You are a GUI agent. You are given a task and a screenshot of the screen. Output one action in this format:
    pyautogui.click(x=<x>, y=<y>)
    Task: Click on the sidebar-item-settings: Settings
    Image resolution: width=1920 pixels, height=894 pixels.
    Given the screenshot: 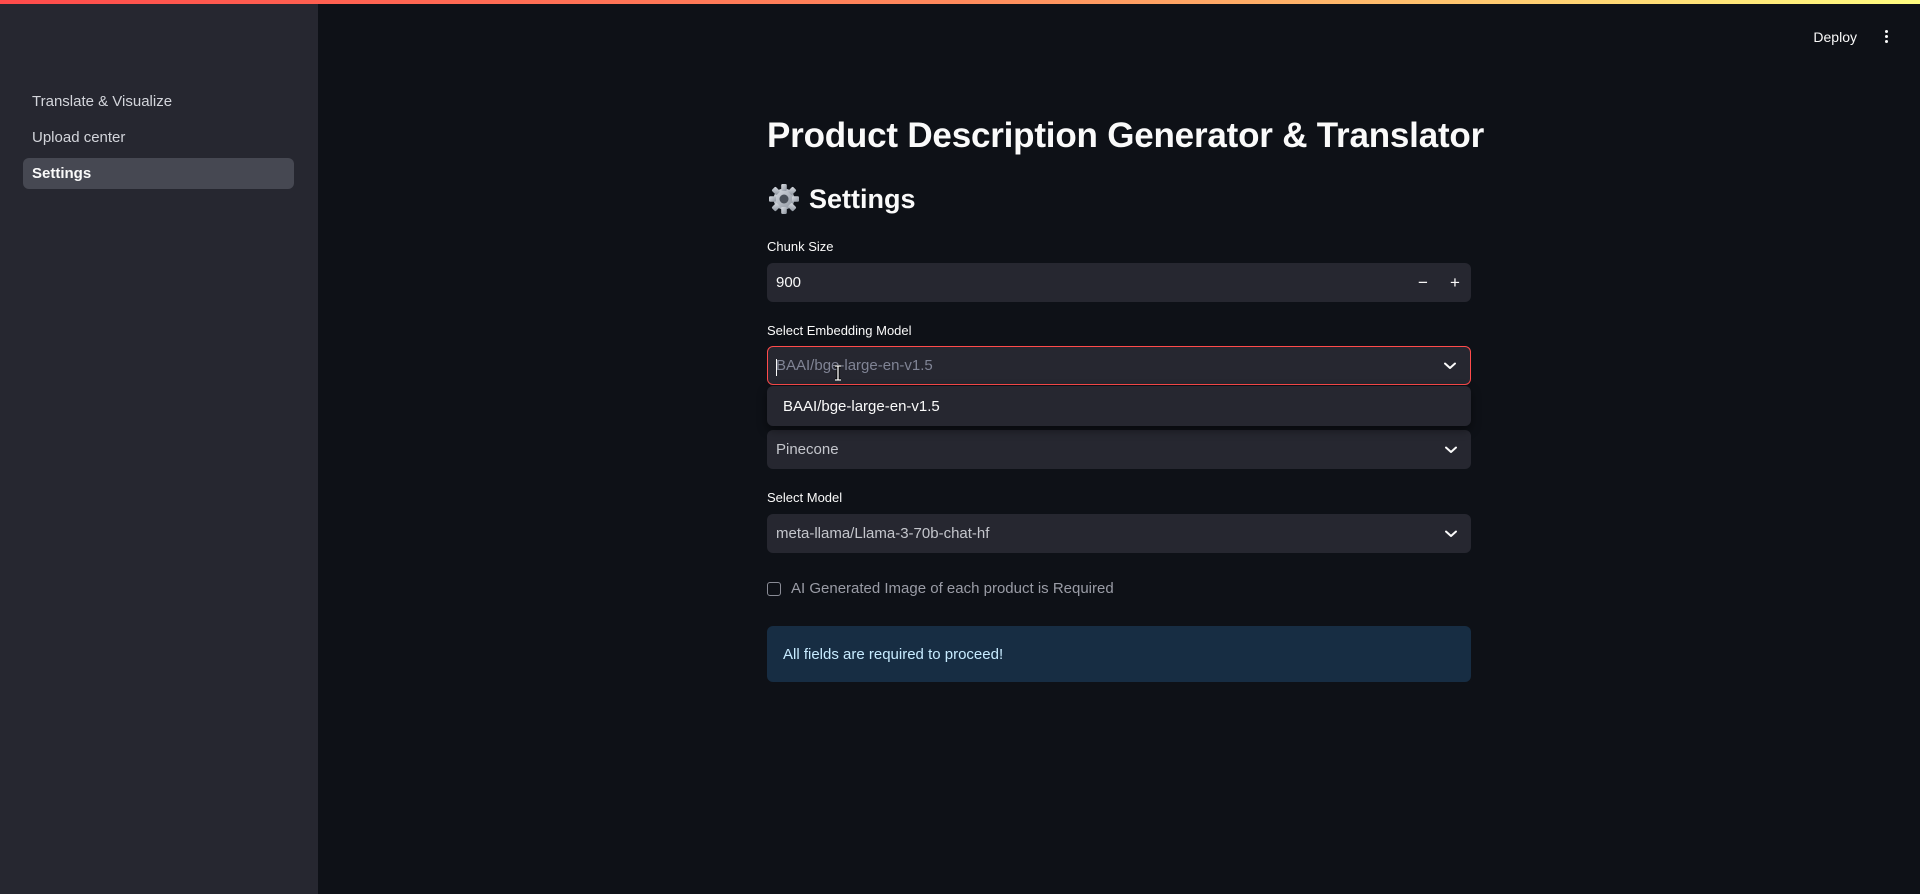 What is the action you would take?
    pyautogui.click(x=158, y=173)
    